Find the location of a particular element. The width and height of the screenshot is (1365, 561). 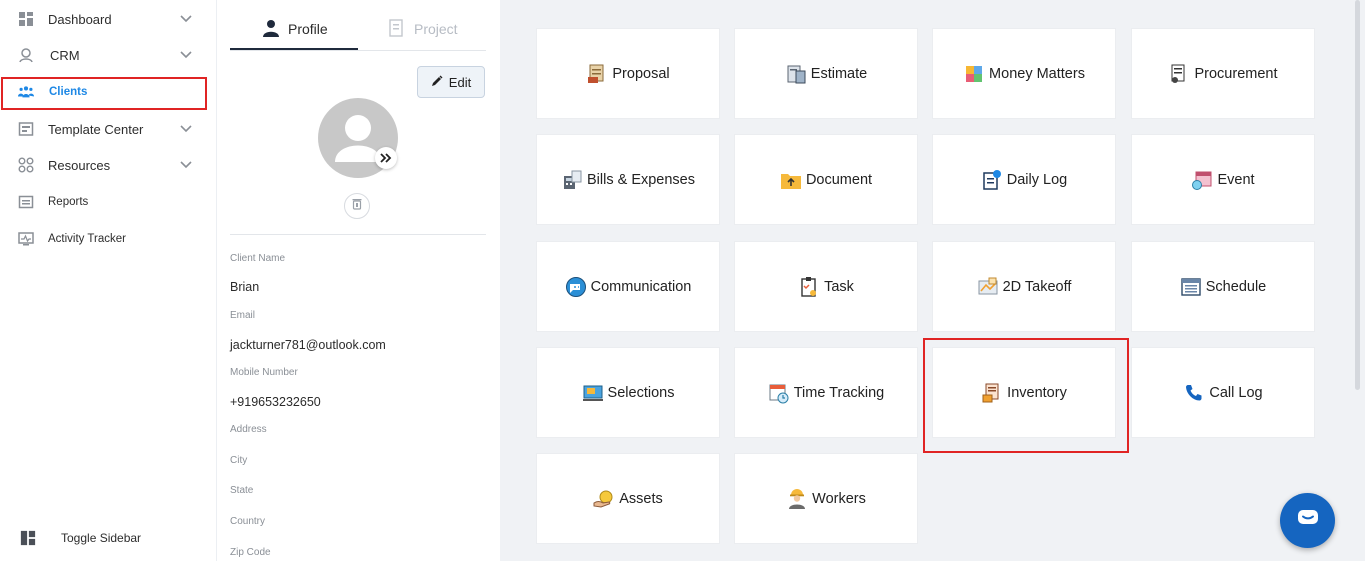

event-icon is located at coordinates (1202, 180).